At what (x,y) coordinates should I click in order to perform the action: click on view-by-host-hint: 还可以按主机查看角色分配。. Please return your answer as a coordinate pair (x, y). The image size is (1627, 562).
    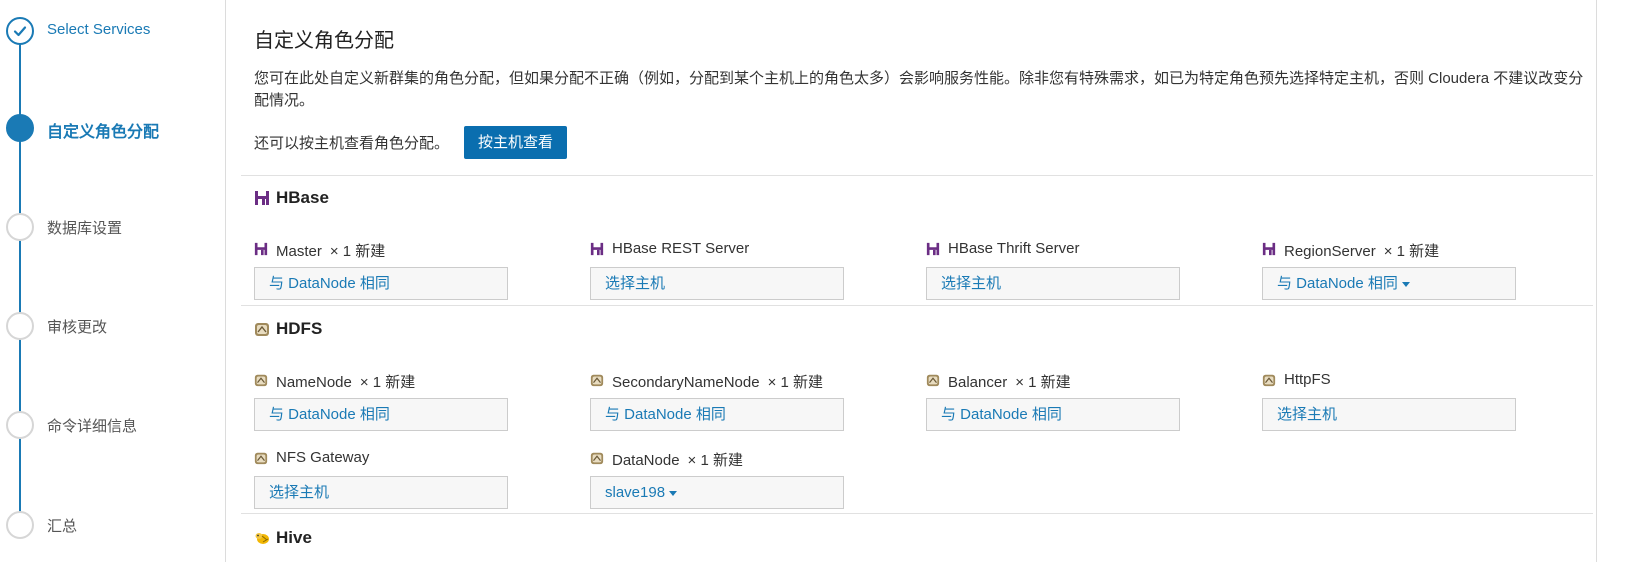
    Looking at the image, I should click on (352, 143).